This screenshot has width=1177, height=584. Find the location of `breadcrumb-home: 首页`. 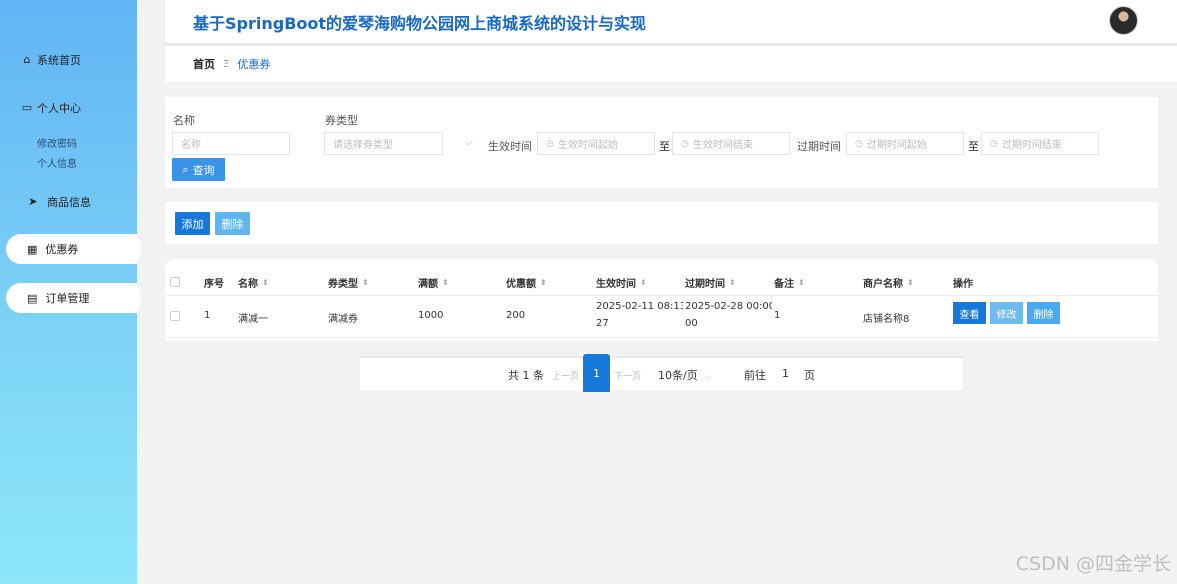

breadcrumb-home: 首页 is located at coordinates (204, 64).